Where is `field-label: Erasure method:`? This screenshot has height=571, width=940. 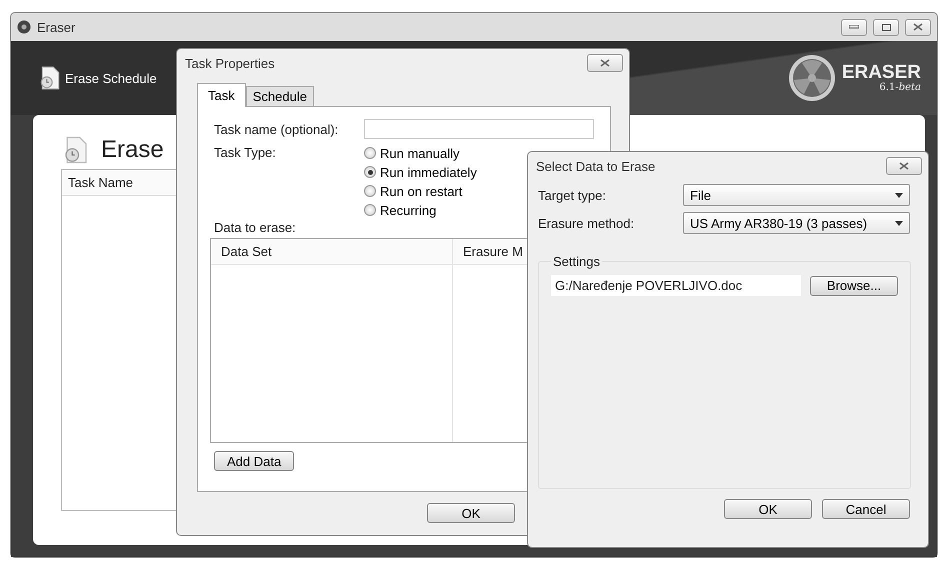
field-label: Erasure method: is located at coordinates (587, 223).